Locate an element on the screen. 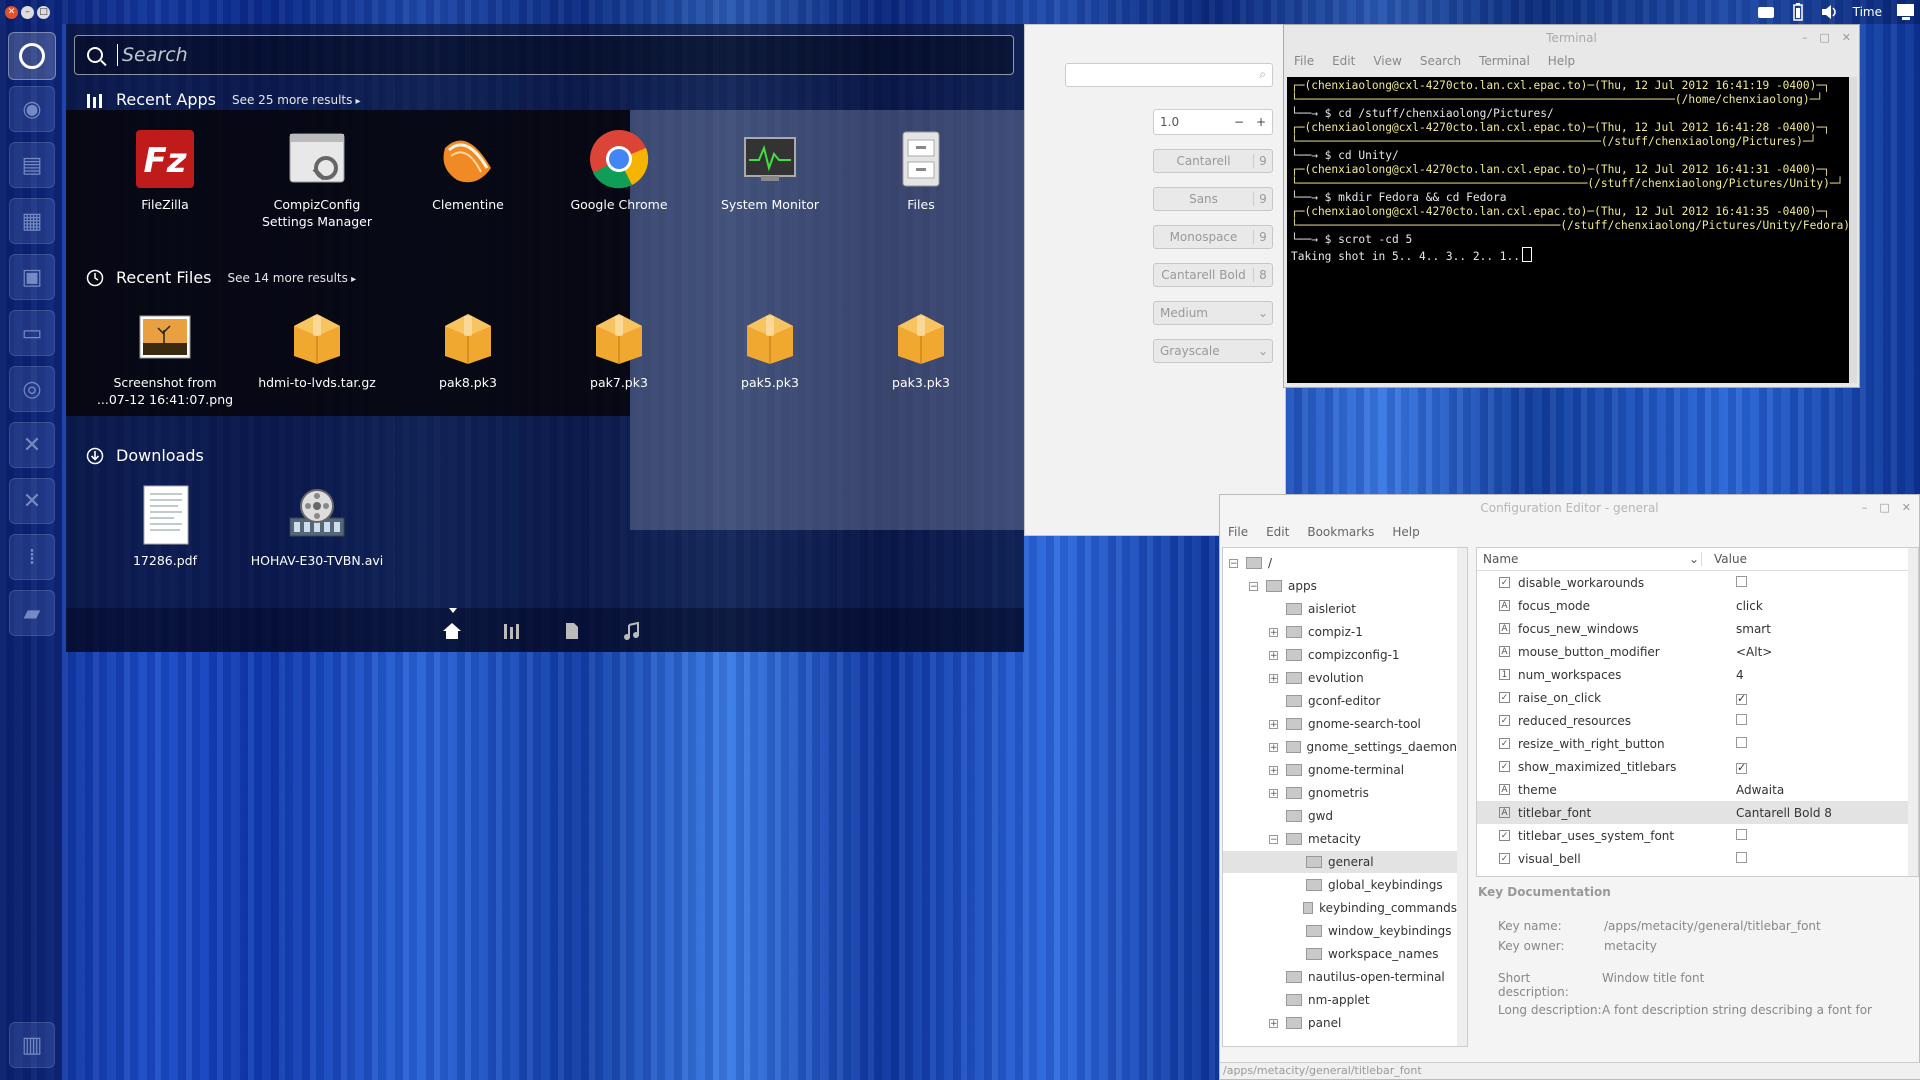 The image size is (1920, 1080). file-tile-pak8: pak8.pk3 is located at coordinates (468, 348).